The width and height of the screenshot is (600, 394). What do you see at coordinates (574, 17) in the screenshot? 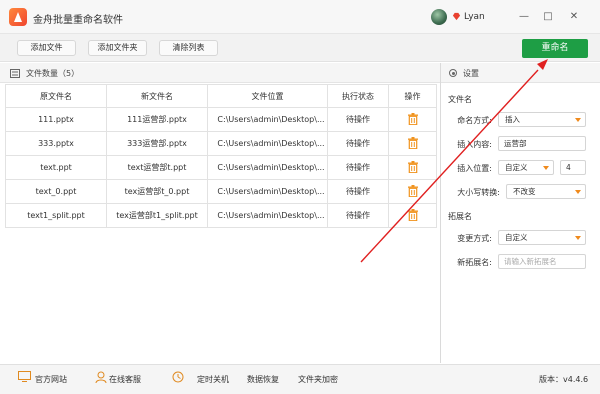
I see `close-button: ✕` at bounding box center [574, 17].